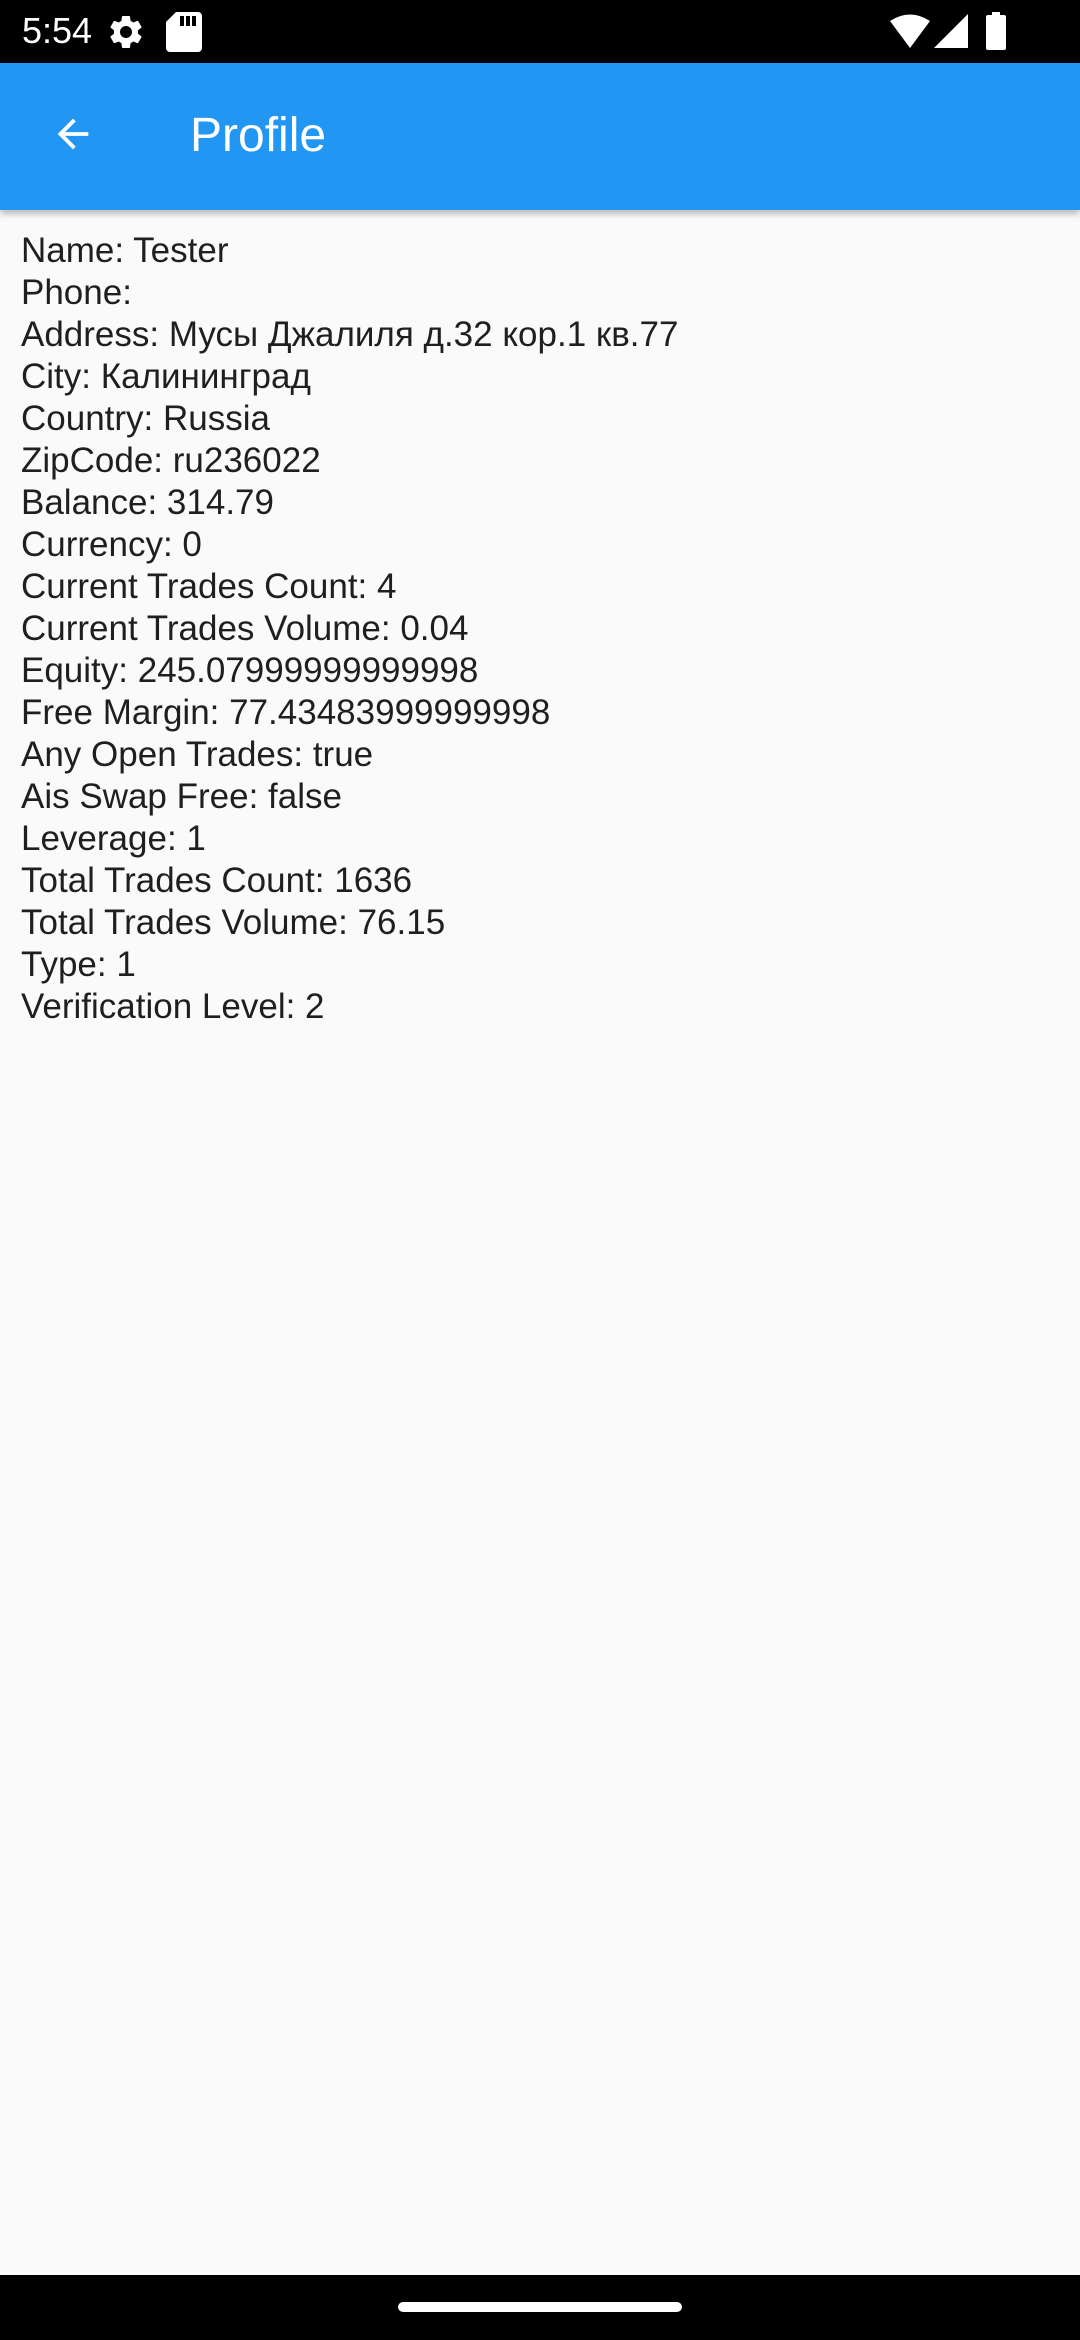 The width and height of the screenshot is (1080, 2340). I want to click on back-button, so click(73, 136).